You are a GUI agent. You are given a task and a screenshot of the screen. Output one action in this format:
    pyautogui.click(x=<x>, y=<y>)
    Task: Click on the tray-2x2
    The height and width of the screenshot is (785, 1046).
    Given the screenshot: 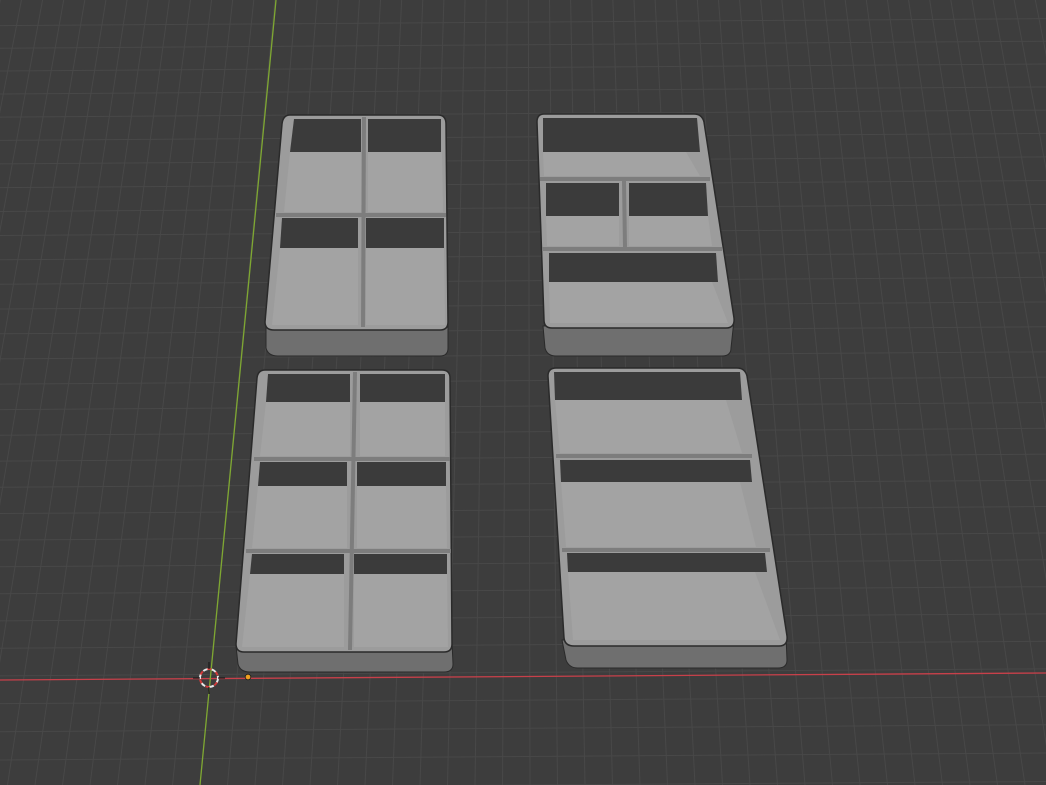 What is the action you would take?
    pyautogui.click(x=356, y=235)
    